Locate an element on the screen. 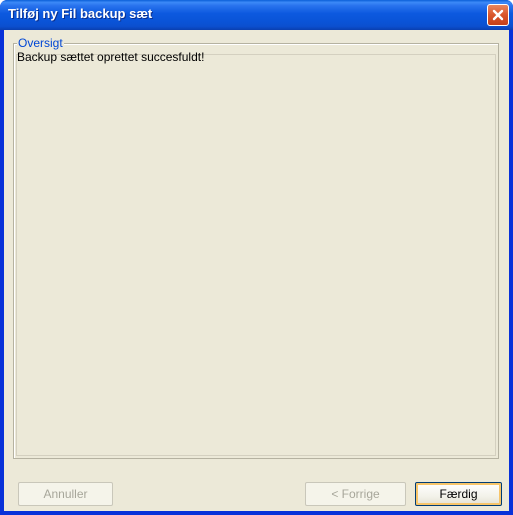 The height and width of the screenshot is (515, 513). close-button is located at coordinates (498, 15).